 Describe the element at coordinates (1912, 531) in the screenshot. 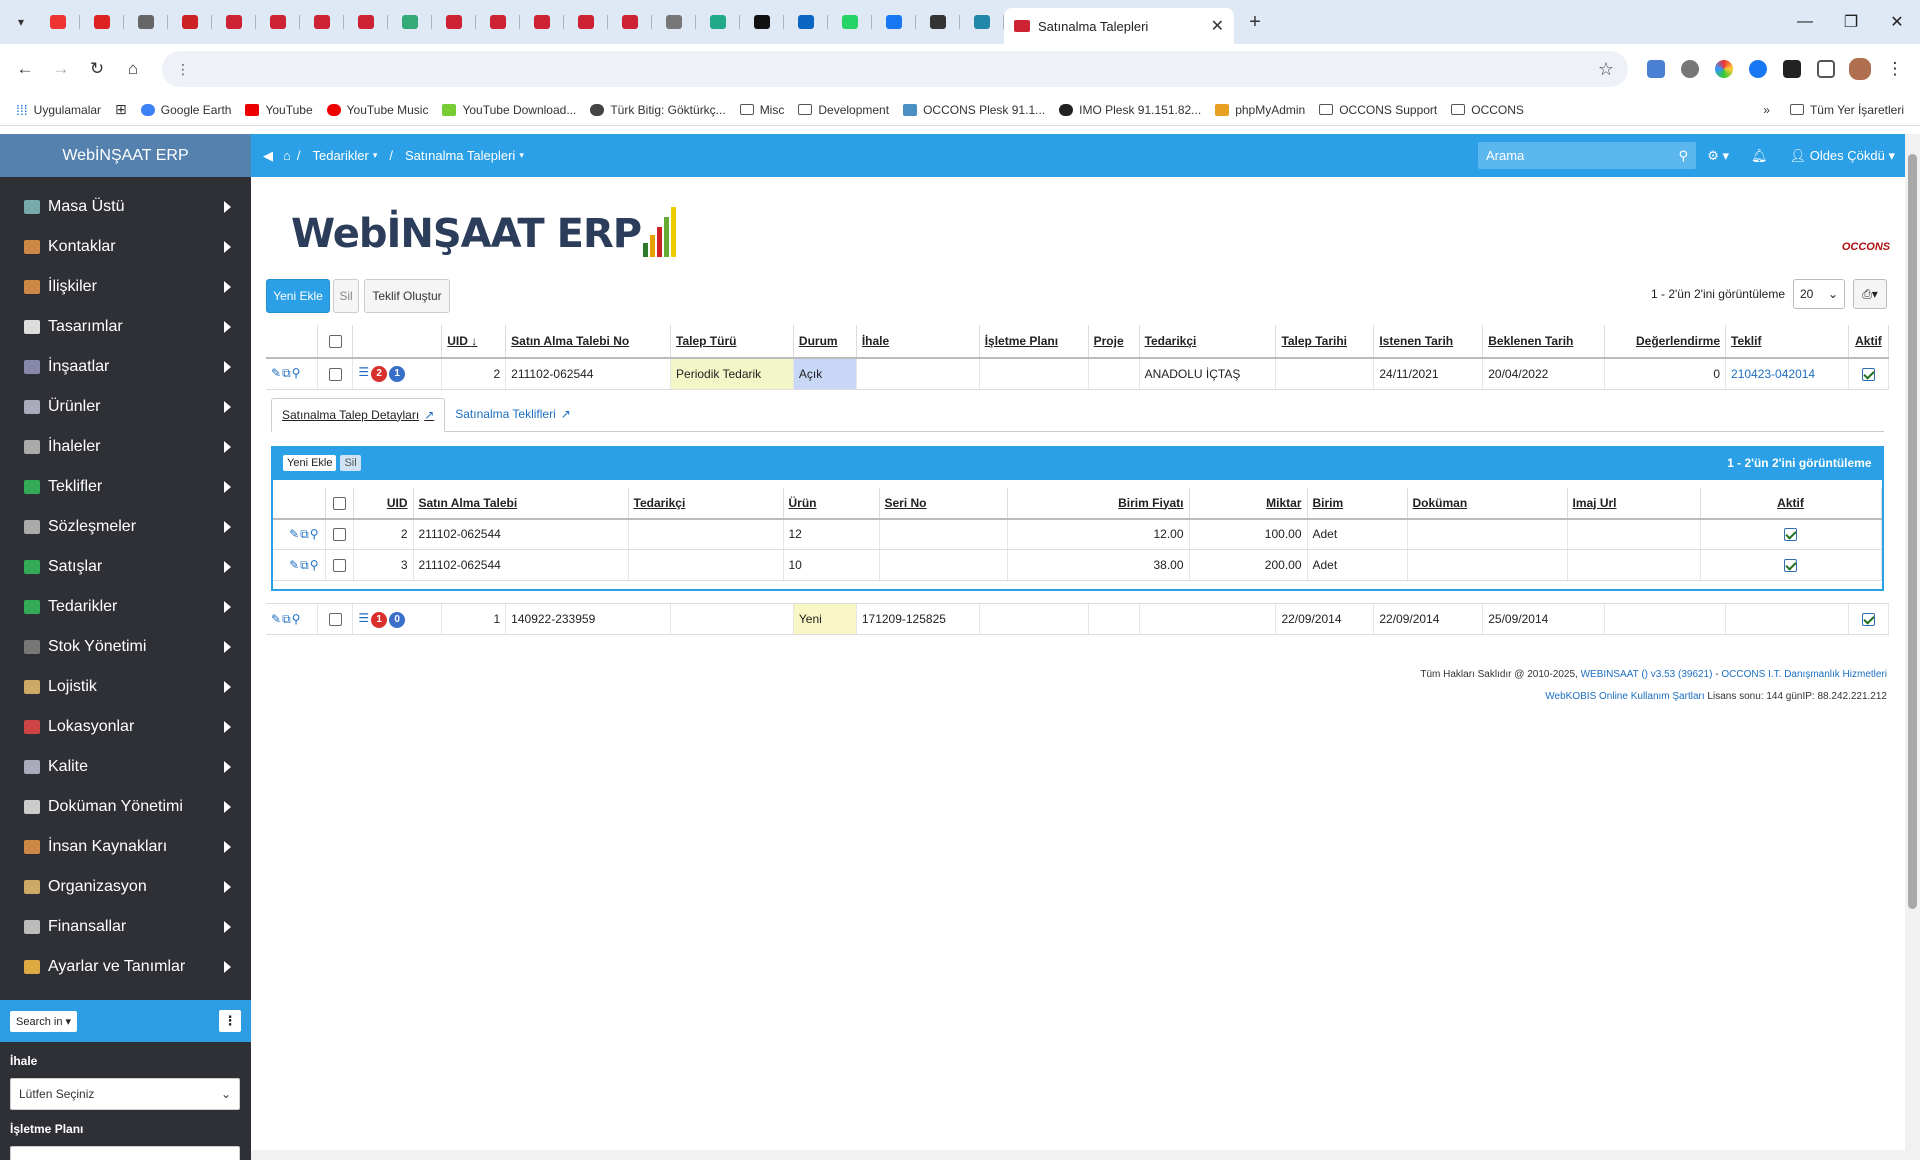

I see `scrollbar-thumb` at that location.